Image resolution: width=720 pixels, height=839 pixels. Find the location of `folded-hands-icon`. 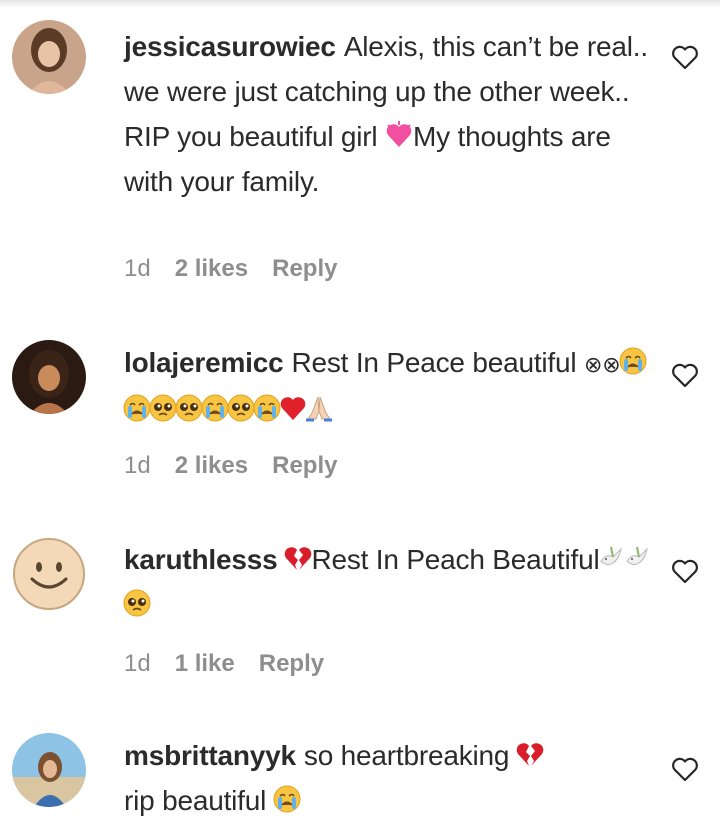

folded-hands-icon is located at coordinates (319, 408).